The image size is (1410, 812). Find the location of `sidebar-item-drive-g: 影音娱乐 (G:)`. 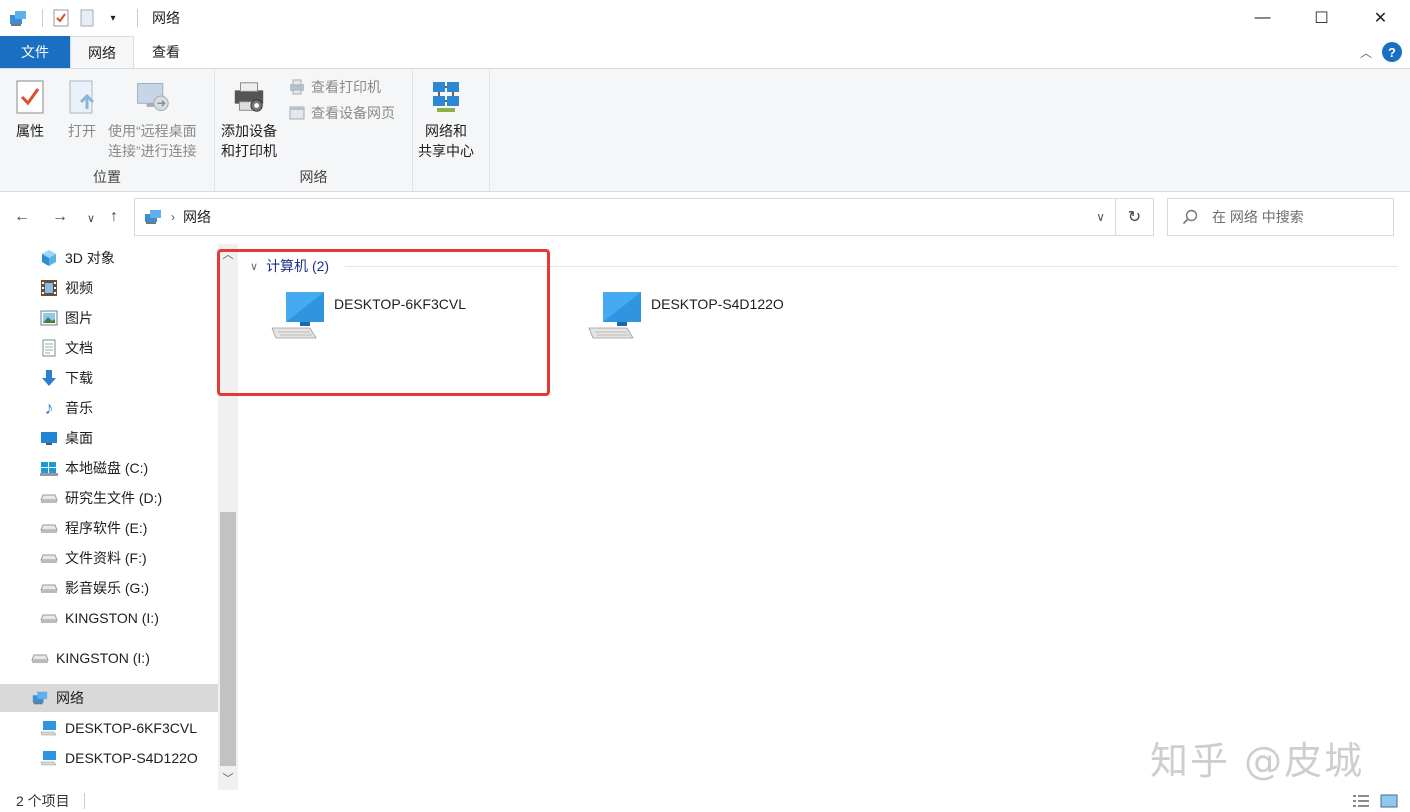

sidebar-item-drive-g: 影音娱乐 (G:) is located at coordinates (94, 588).